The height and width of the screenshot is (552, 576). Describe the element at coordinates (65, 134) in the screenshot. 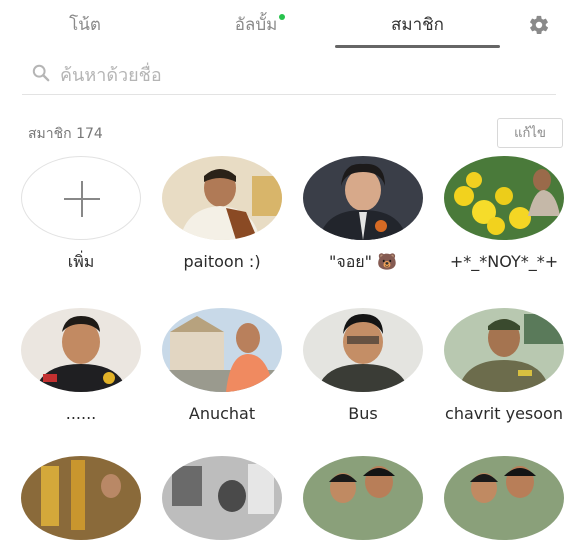

I see `member-count: สมาชิก 174` at that location.